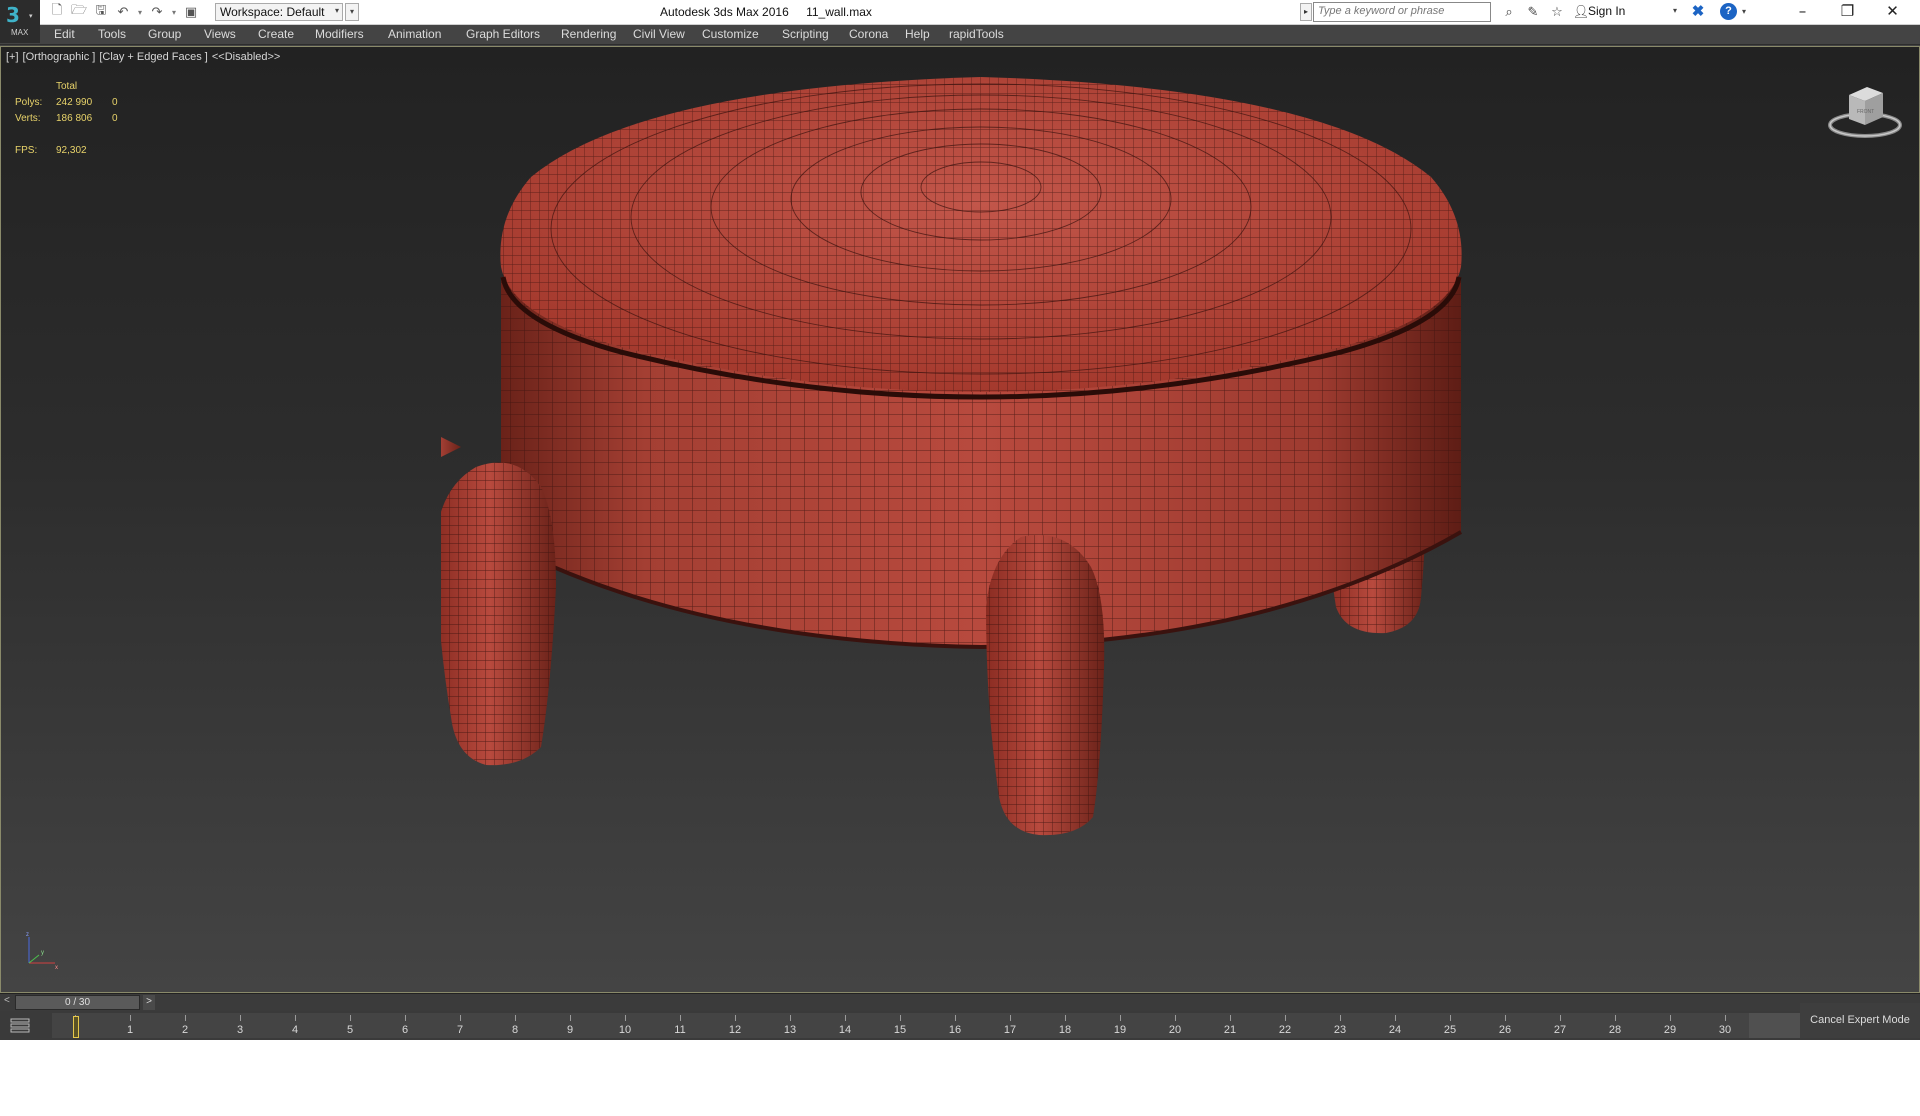 This screenshot has height=1116, width=1920. I want to click on fps-value: 92,302, so click(71, 150).